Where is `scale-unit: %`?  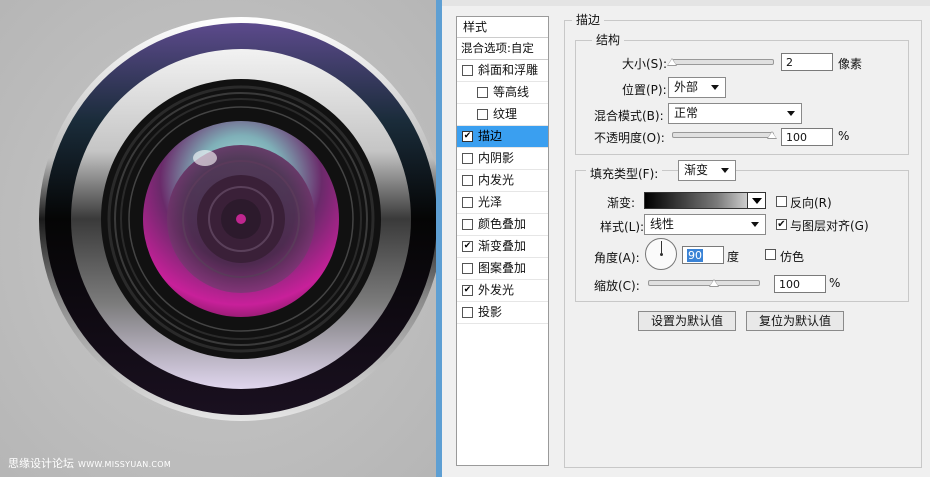 scale-unit: % is located at coordinates (835, 283).